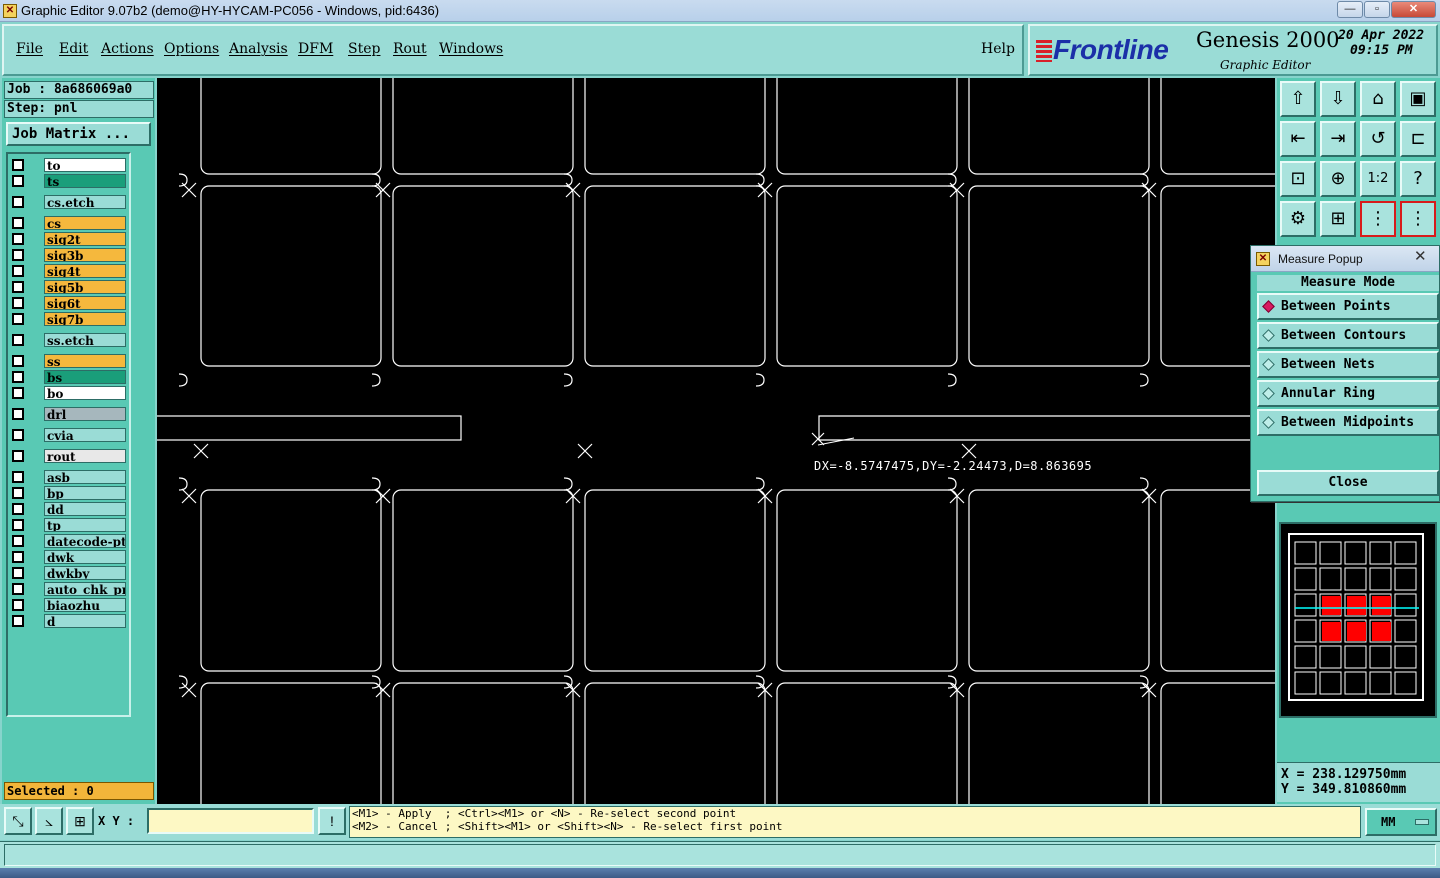 This screenshot has width=1440, height=878. What do you see at coordinates (85, 165) in the screenshot?
I see `layer-name: to` at bounding box center [85, 165].